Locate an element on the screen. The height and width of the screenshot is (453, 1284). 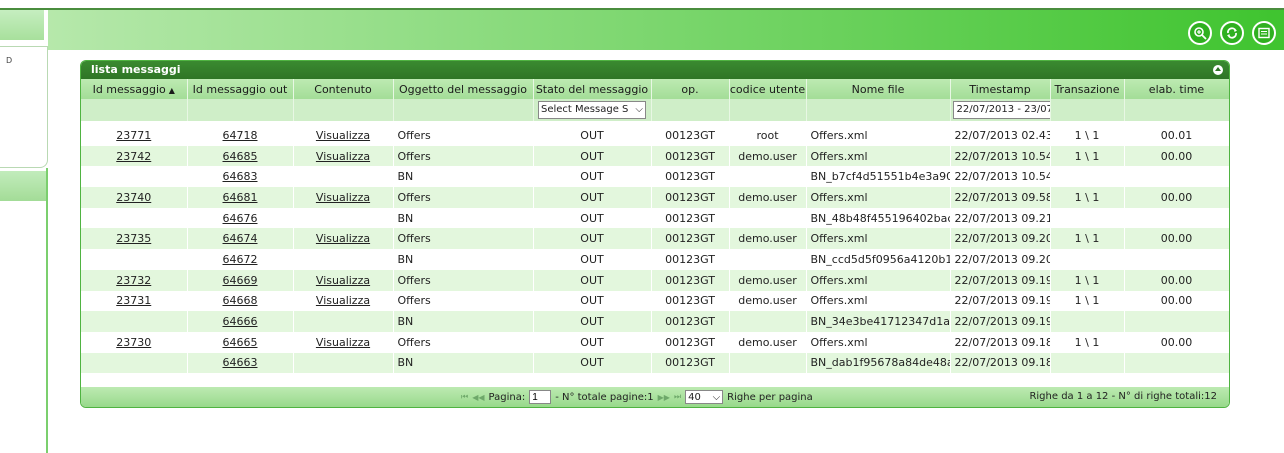
message-out-link: 64672 is located at coordinates (240, 259).